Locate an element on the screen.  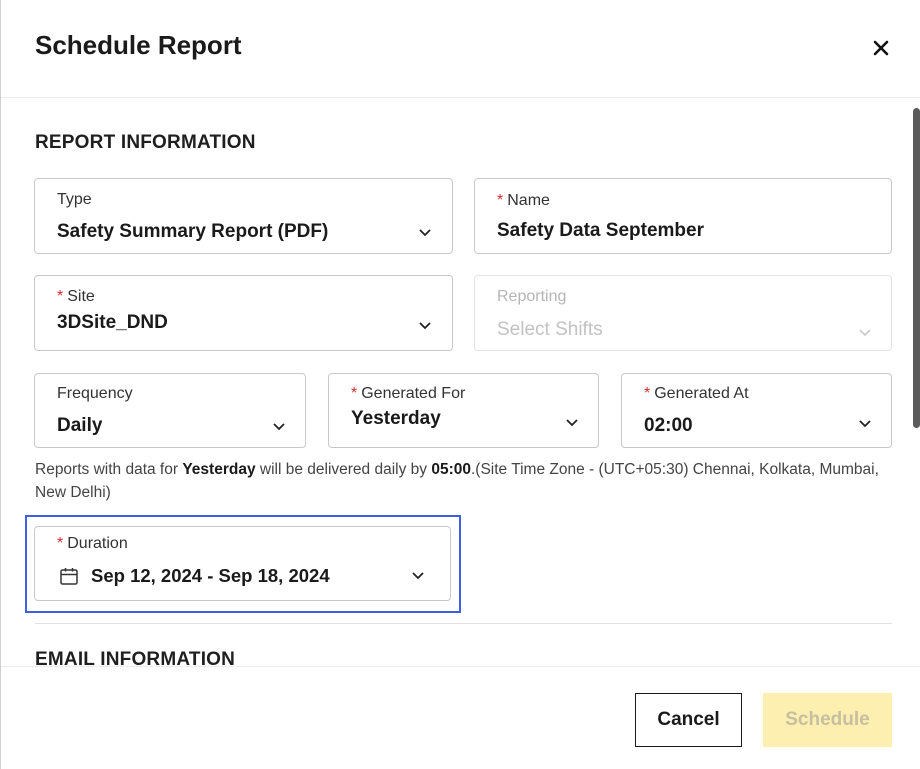
generated-at-value: 02:00 is located at coordinates (668, 425).